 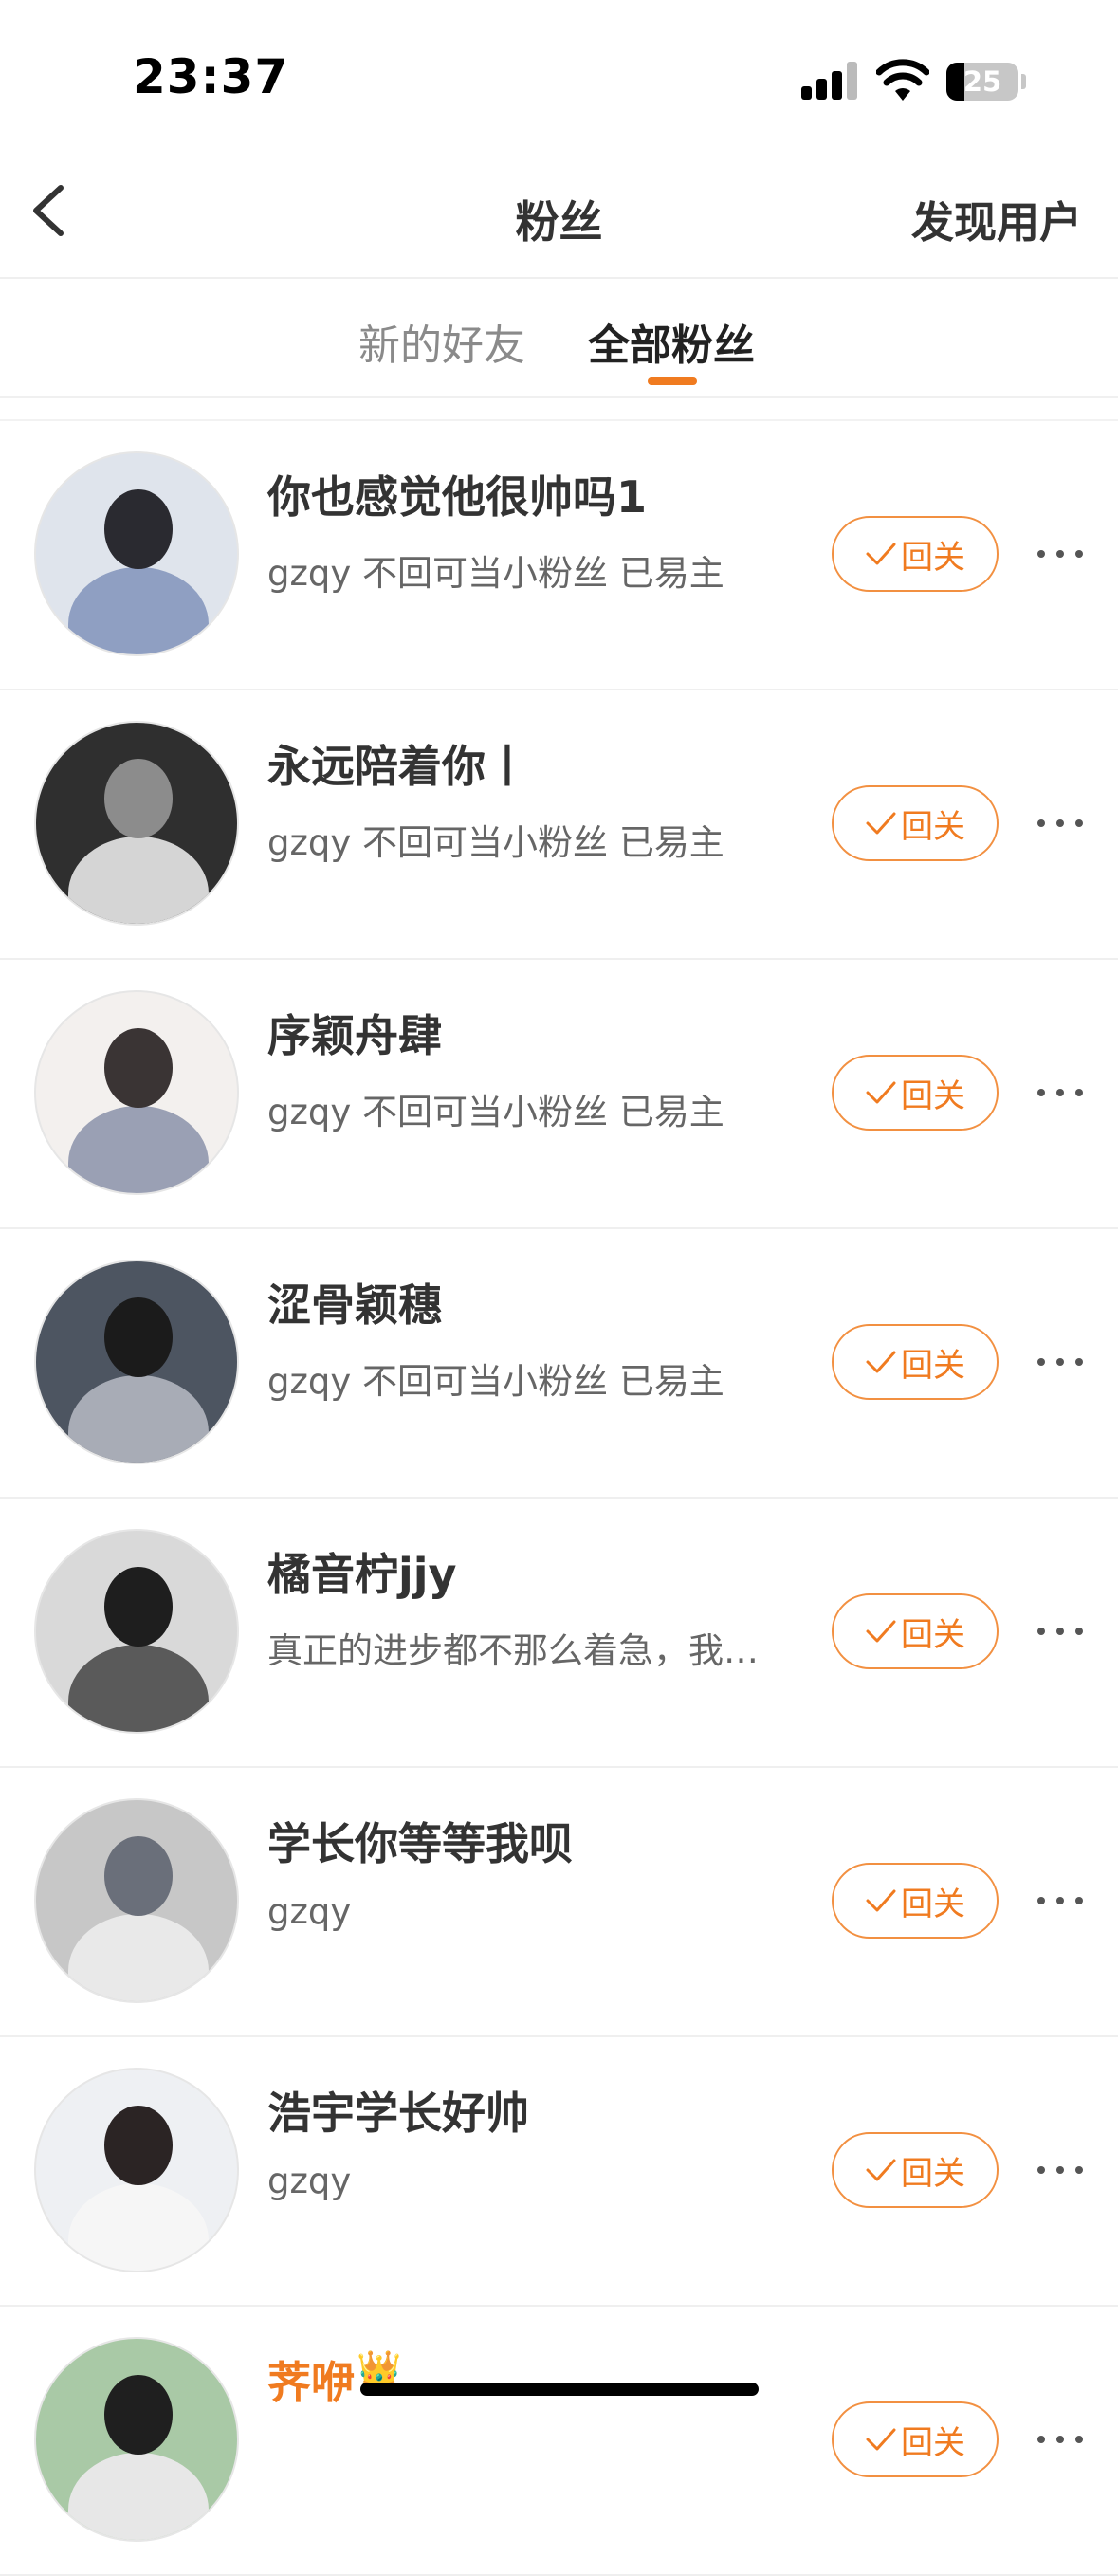 I want to click on battery-percentage: 25, so click(x=982, y=81).